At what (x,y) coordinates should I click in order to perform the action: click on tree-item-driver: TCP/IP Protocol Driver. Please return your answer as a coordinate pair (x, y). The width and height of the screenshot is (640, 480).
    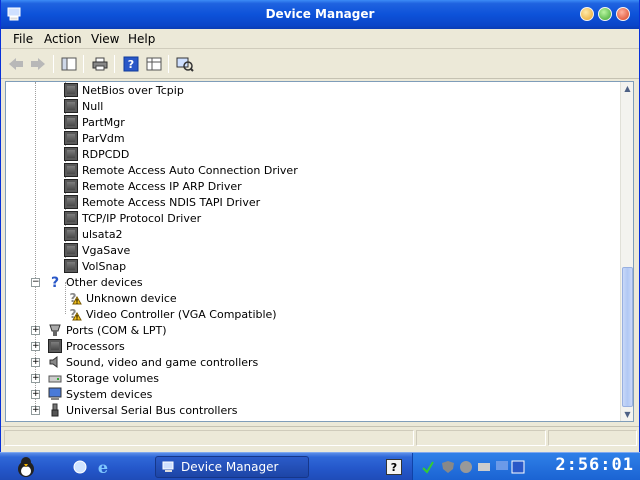
    Looking at the image, I should click on (132, 218).